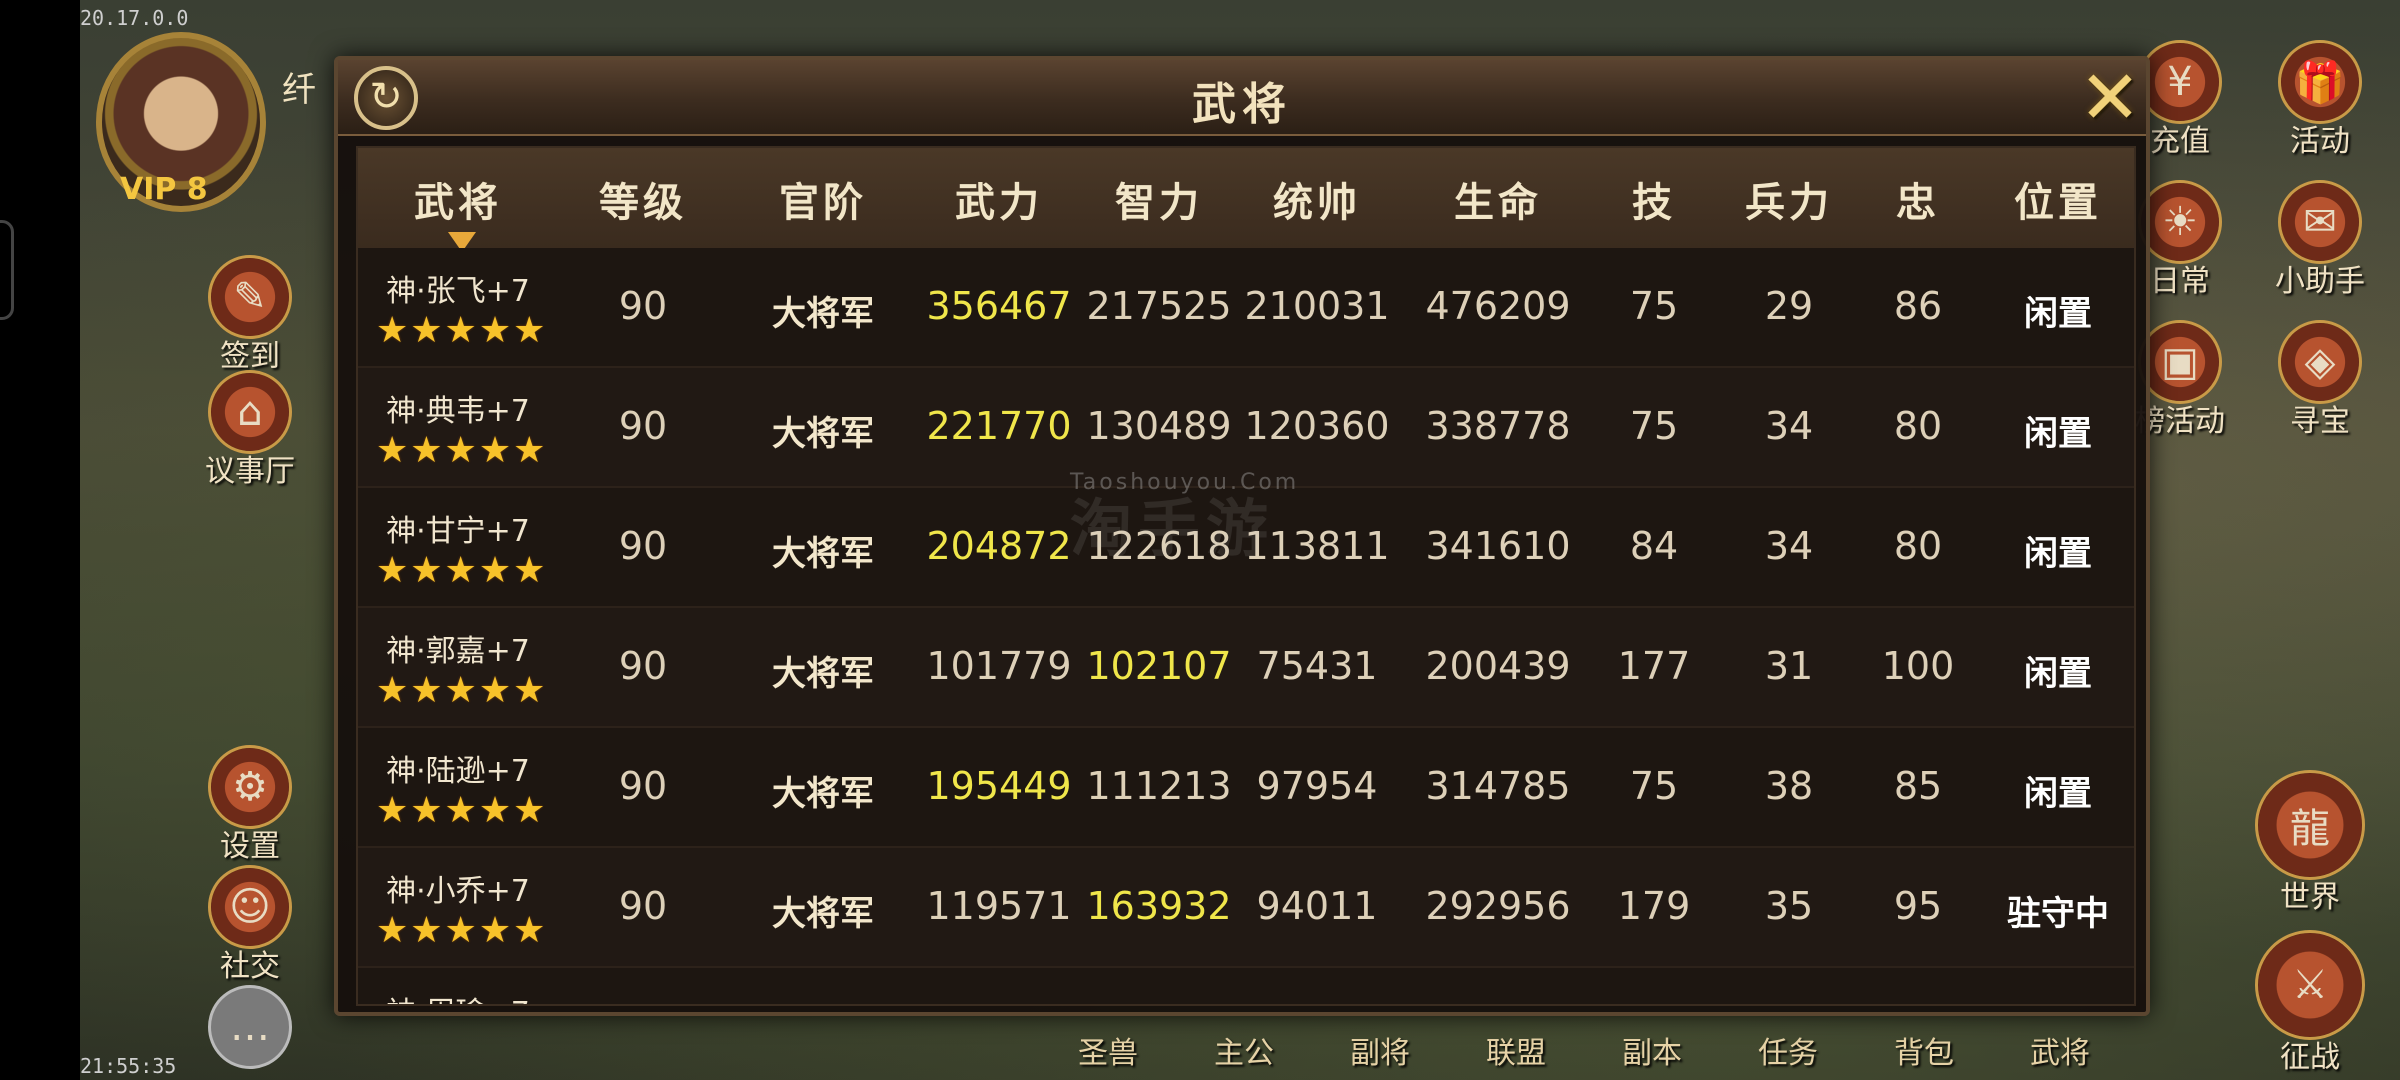 Image resolution: width=2400 pixels, height=1080 pixels. Describe the element at coordinates (1924, 1050) in the screenshot. I see `bottom-menu-bag: 背包` at that location.